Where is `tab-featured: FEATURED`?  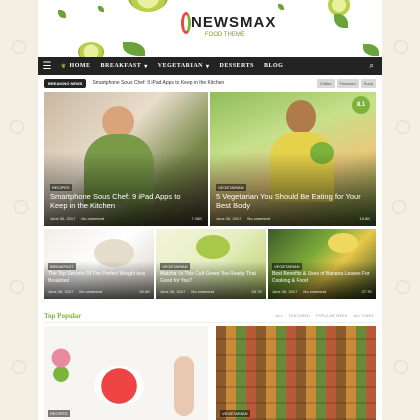
tab-featured: FEATURED is located at coordinates (299, 316).